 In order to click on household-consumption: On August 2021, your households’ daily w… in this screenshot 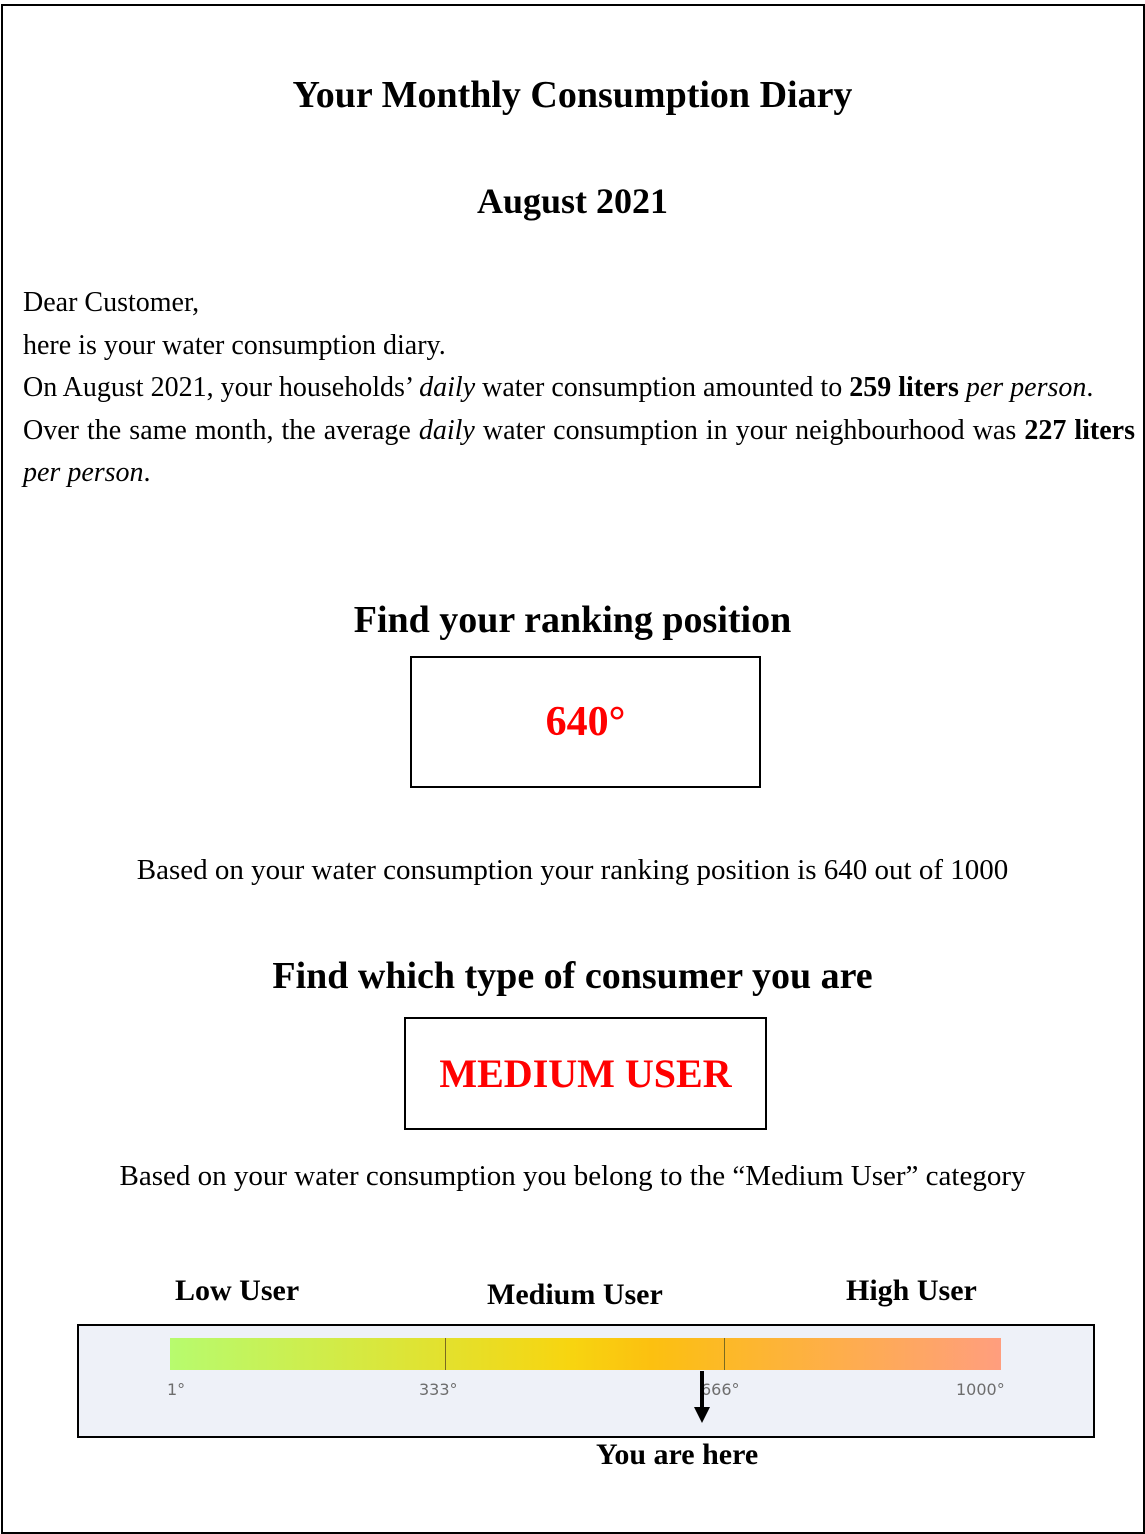, I will do `click(558, 387)`.